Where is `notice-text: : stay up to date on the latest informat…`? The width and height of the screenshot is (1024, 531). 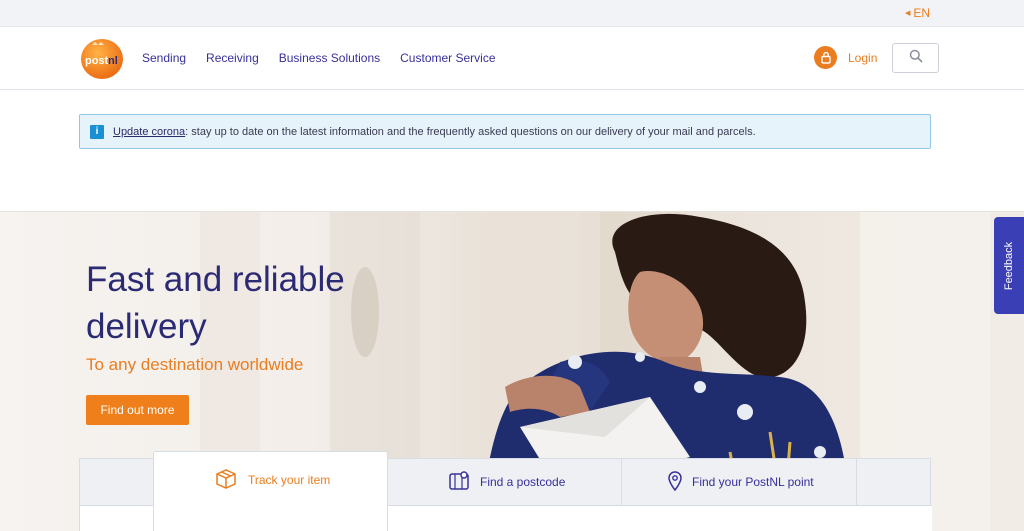
notice-text: : stay up to date on the latest informat… is located at coordinates (470, 131).